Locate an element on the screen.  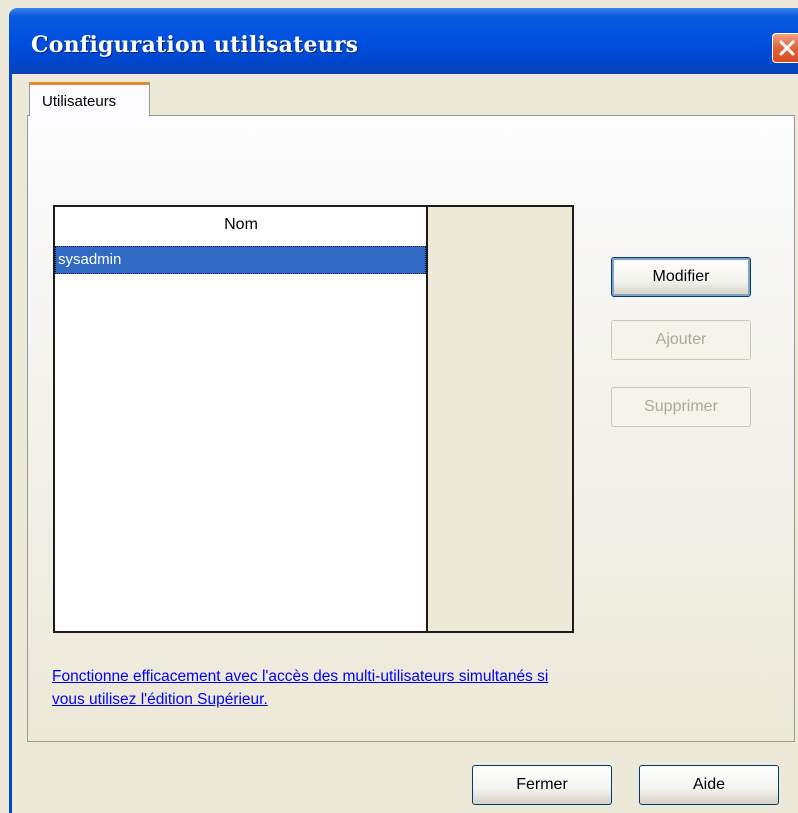
close-window-button is located at coordinates (785, 48).